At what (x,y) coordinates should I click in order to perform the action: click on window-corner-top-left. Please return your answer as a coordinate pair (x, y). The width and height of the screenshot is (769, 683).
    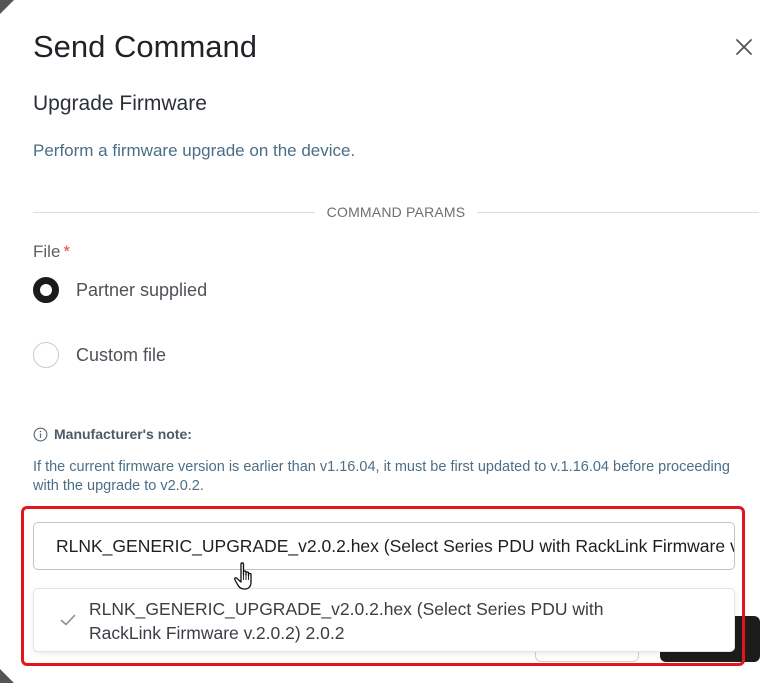
    Looking at the image, I should click on (7, 7).